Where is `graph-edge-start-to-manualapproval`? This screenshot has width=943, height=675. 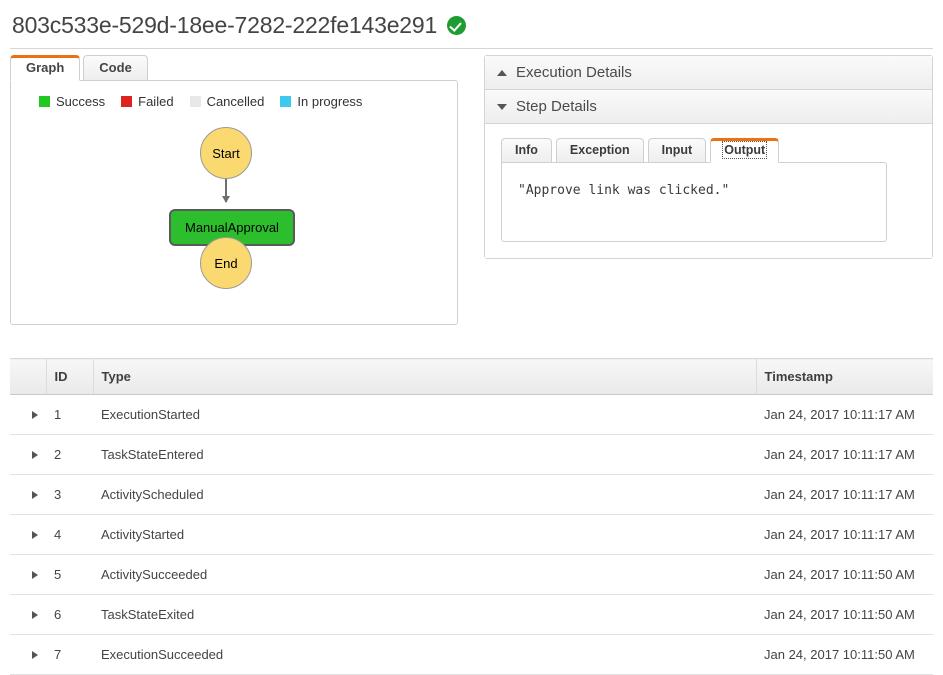
graph-edge-start-to-manualapproval is located at coordinates (225, 191).